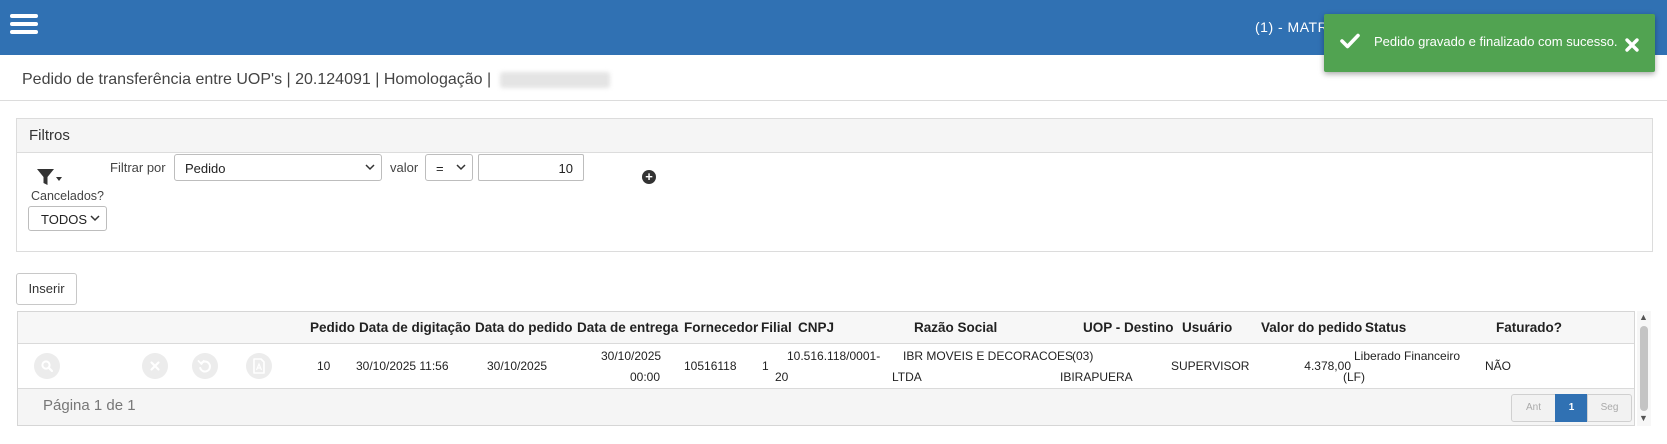 Image resolution: width=1667 pixels, height=444 pixels. Describe the element at coordinates (1083, 356) in the screenshot. I see `cell-uop-line-1: (03)` at that location.